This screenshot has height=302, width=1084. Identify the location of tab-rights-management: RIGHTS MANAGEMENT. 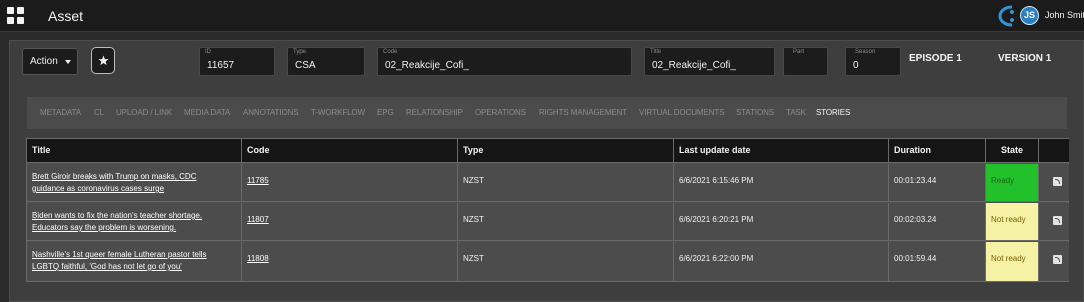
(583, 112).